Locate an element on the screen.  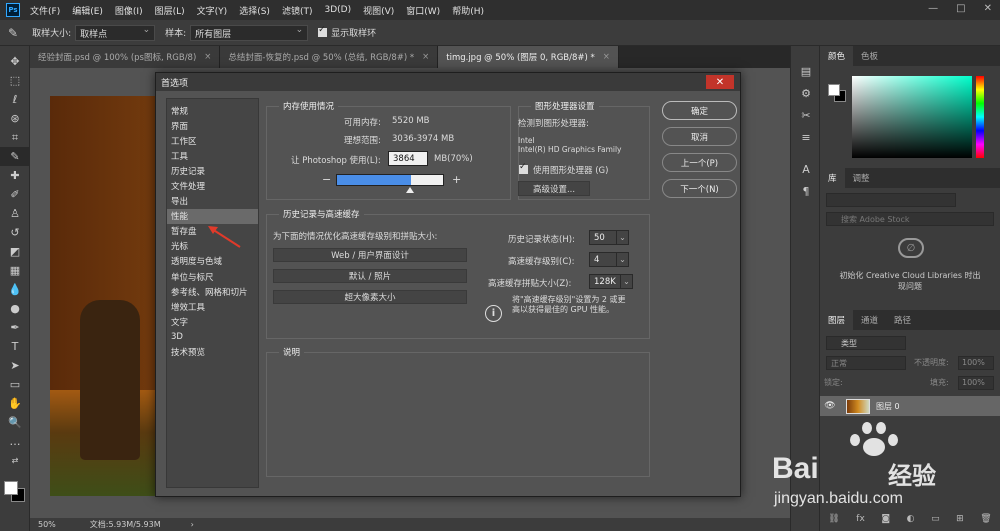
menu-view: 视图(V) is located at coordinates (378, 10).